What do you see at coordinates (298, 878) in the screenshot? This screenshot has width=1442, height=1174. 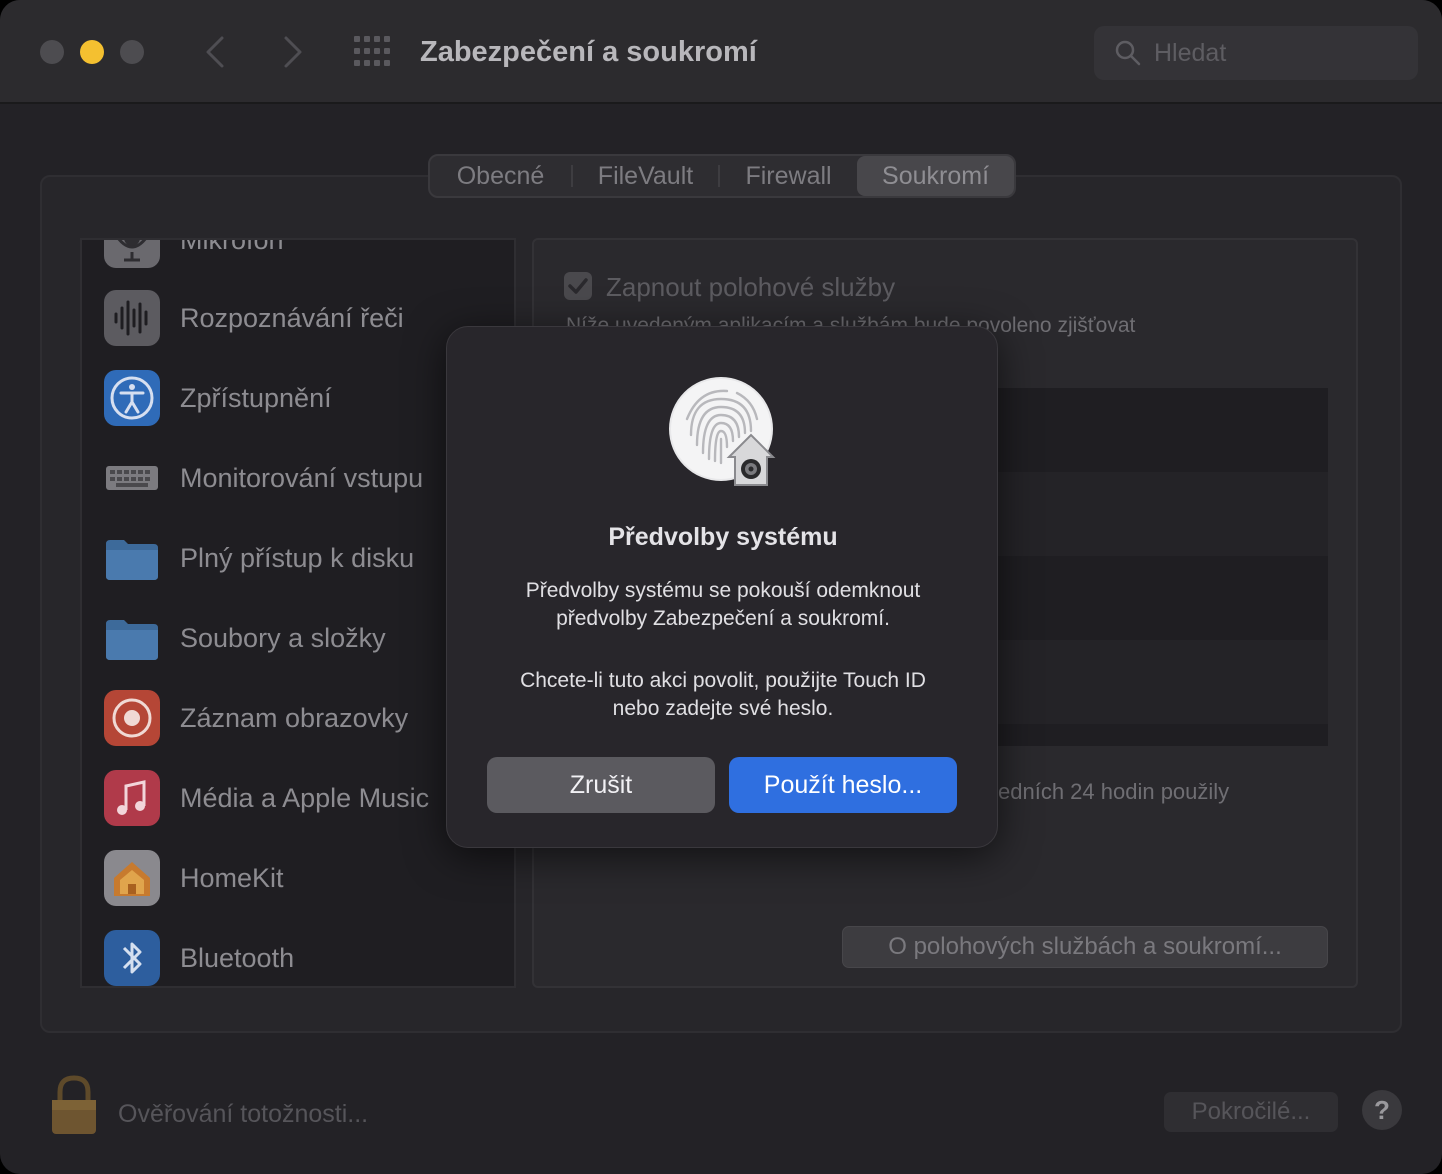 I see `sidebar-item-homekit: HomeKit` at bounding box center [298, 878].